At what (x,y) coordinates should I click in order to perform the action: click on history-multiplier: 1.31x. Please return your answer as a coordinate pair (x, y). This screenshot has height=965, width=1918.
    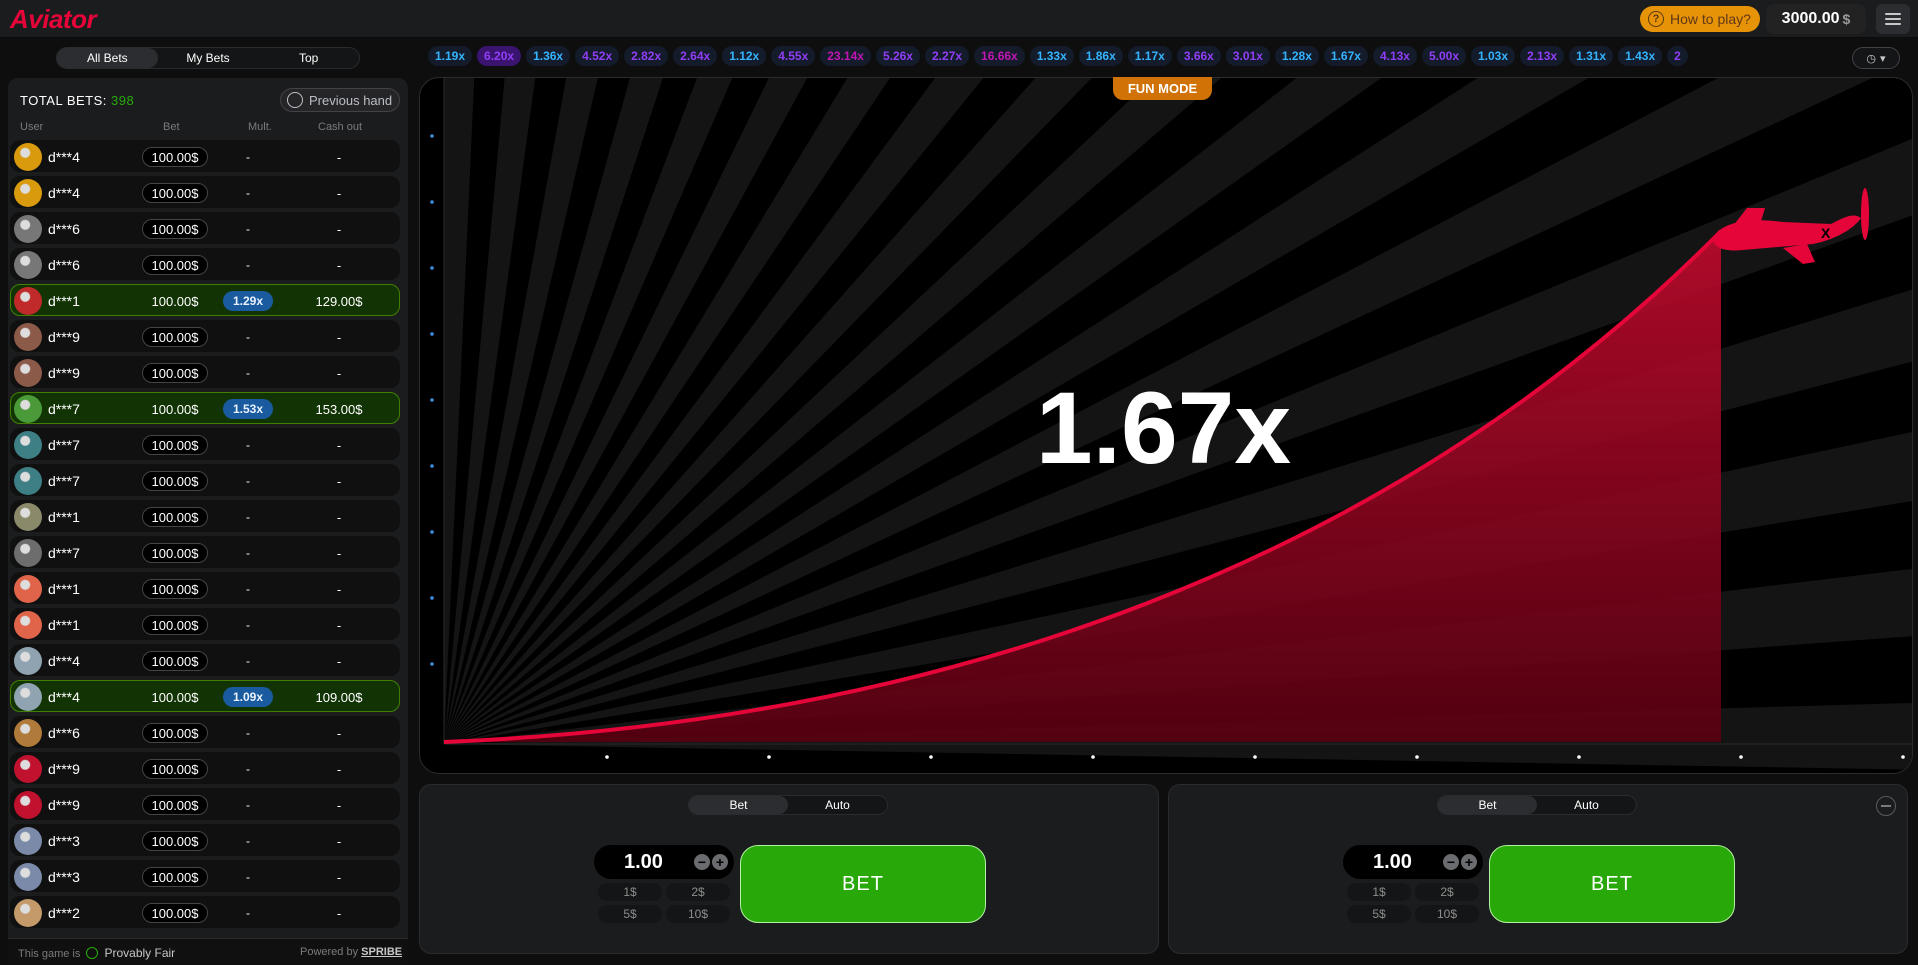
    Looking at the image, I should click on (1591, 56).